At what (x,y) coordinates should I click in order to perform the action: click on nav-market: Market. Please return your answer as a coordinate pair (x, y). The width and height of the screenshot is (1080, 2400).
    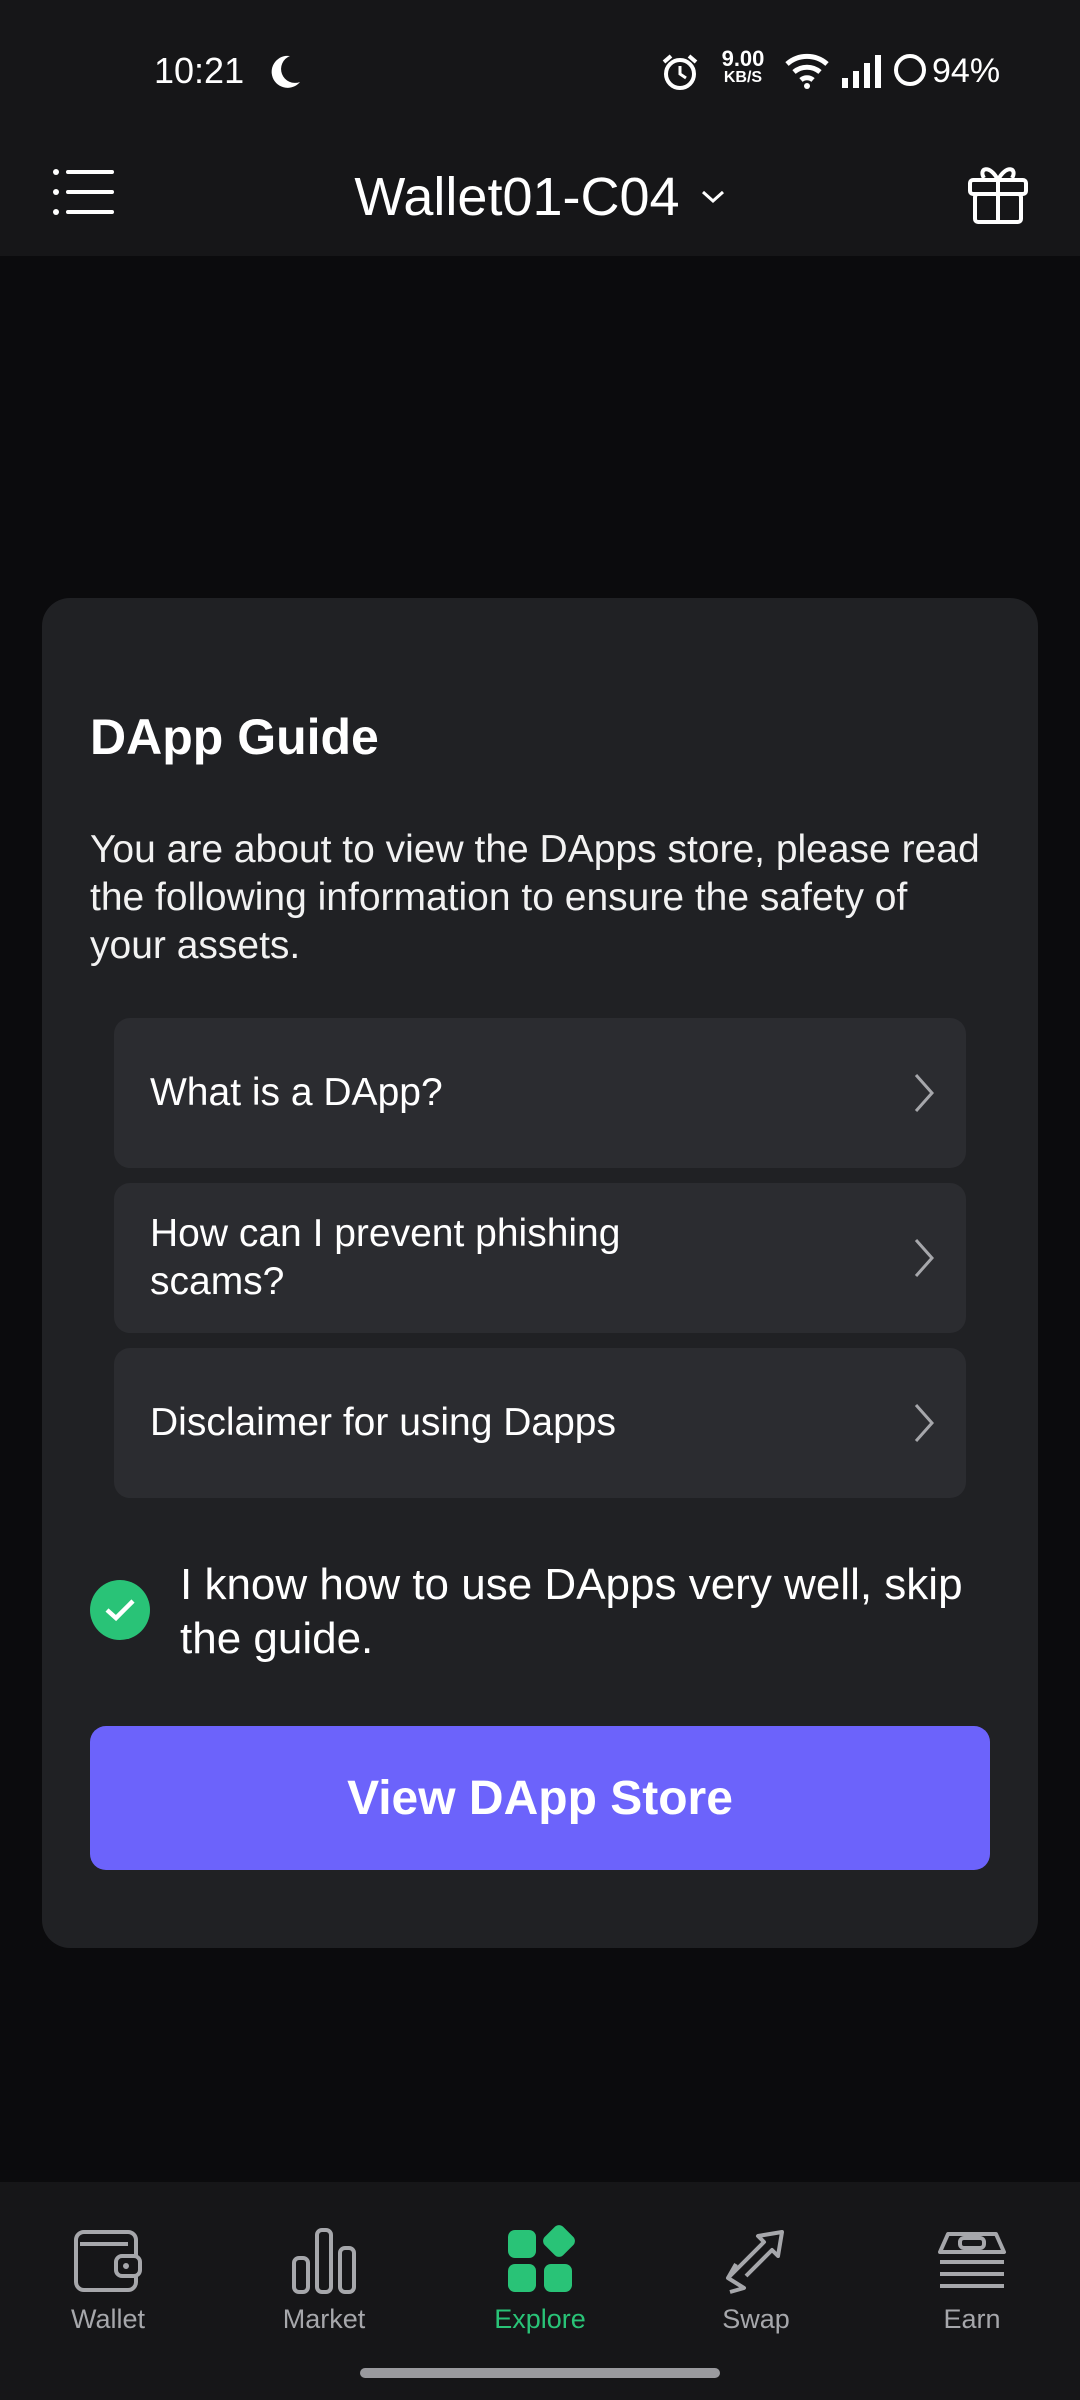
    Looking at the image, I should click on (324, 2292).